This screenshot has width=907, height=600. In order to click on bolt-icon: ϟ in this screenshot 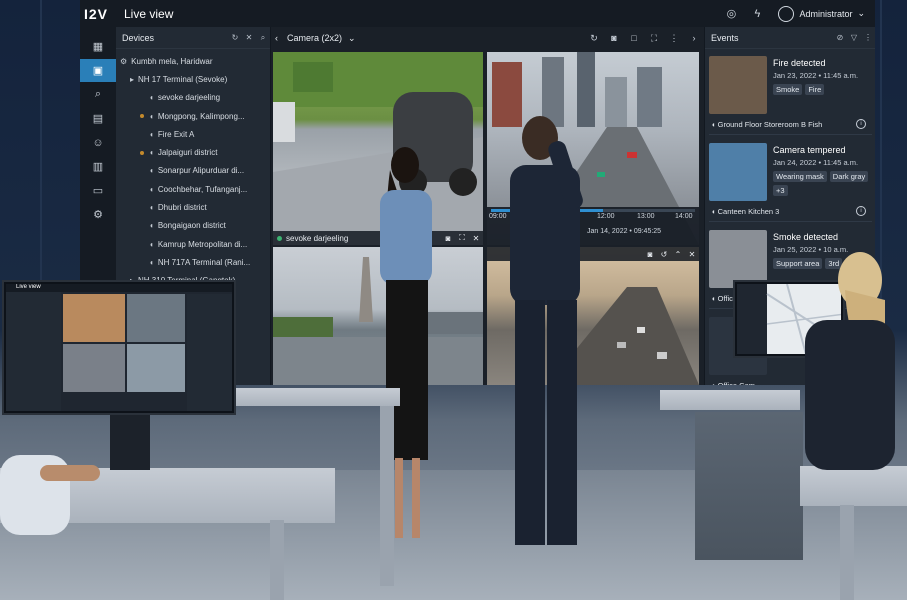, I will do `click(757, 14)`.